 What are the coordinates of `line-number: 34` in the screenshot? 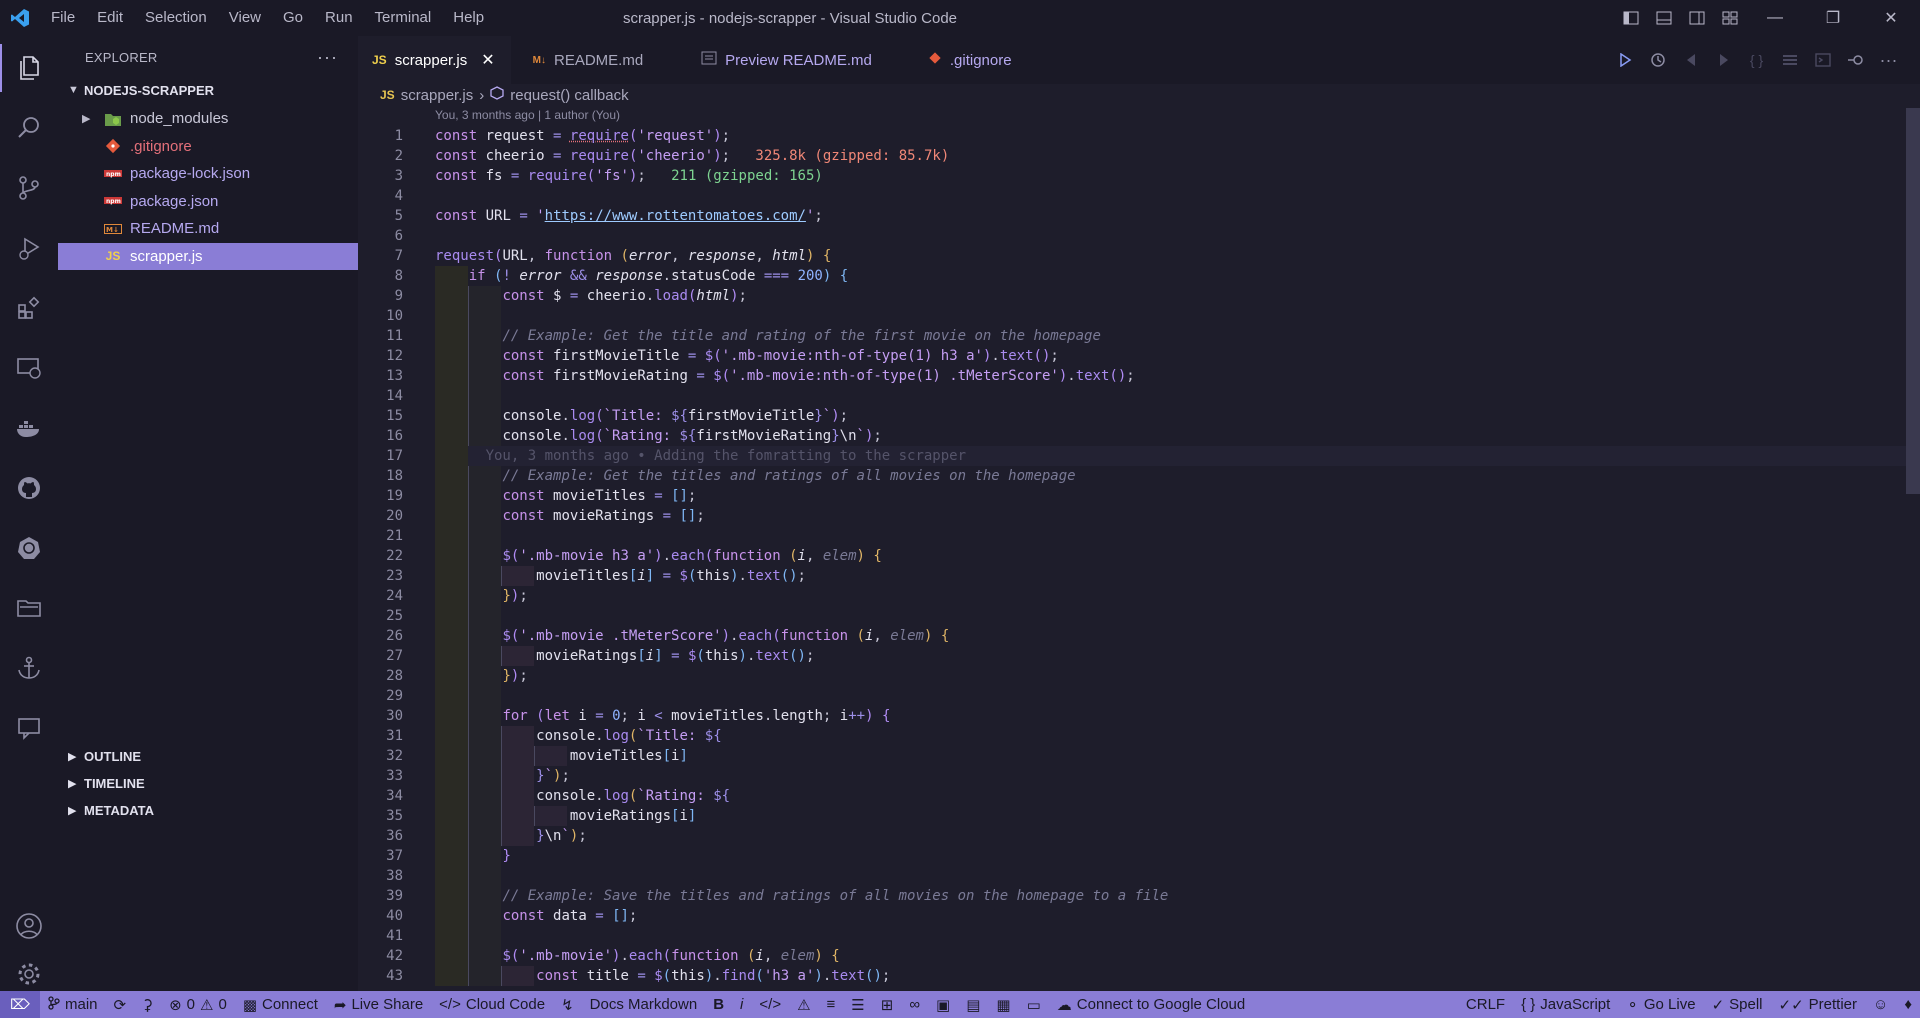 It's located at (380, 796).